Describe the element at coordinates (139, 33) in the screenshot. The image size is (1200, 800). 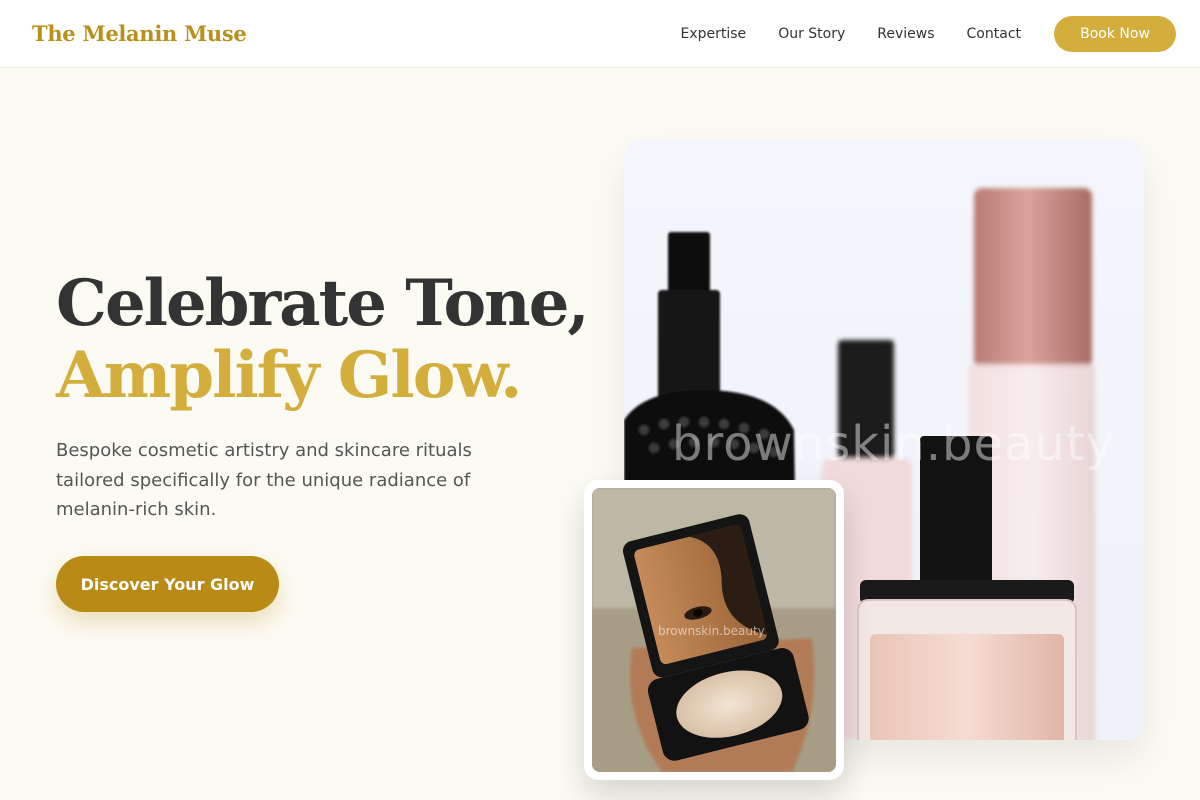
I see `brand-logo: The Melanin Muse` at that location.